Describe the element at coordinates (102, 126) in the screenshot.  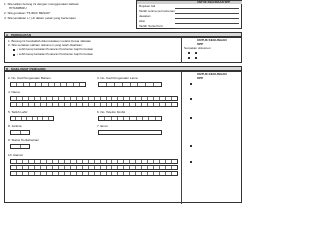
I see `email-label: 7. Emel` at that location.